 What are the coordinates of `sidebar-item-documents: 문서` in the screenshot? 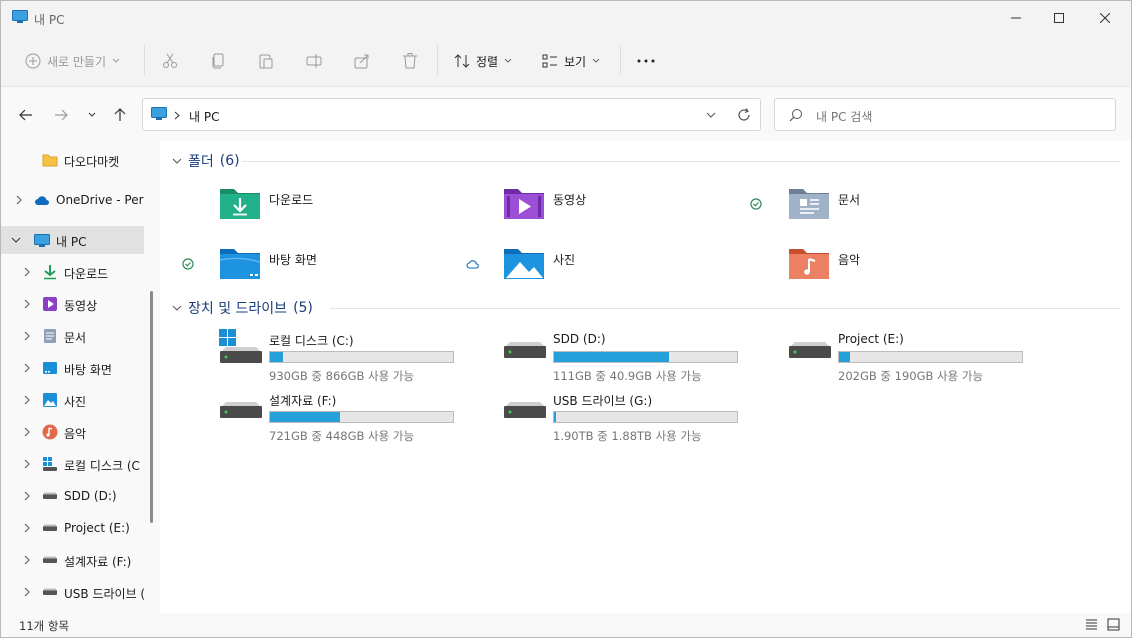 It's located at (72, 336).